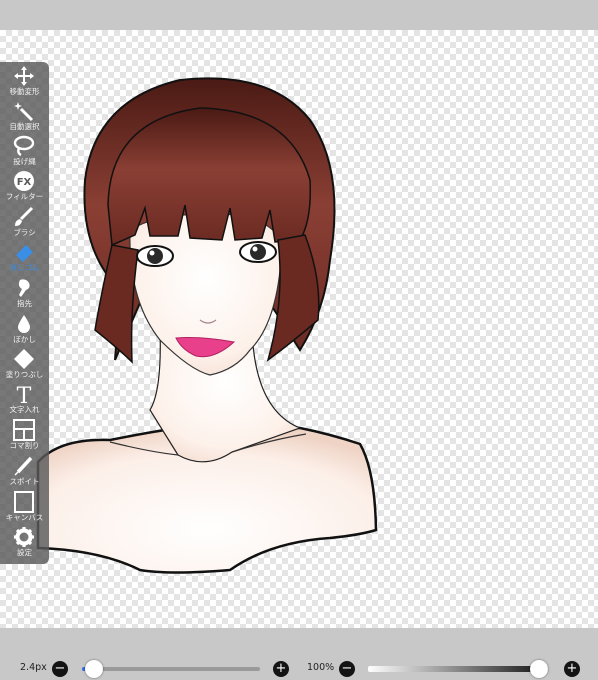 Image resolution: width=598 pixels, height=680 pixels. I want to click on tool-label: 移動変形, so click(24, 91).